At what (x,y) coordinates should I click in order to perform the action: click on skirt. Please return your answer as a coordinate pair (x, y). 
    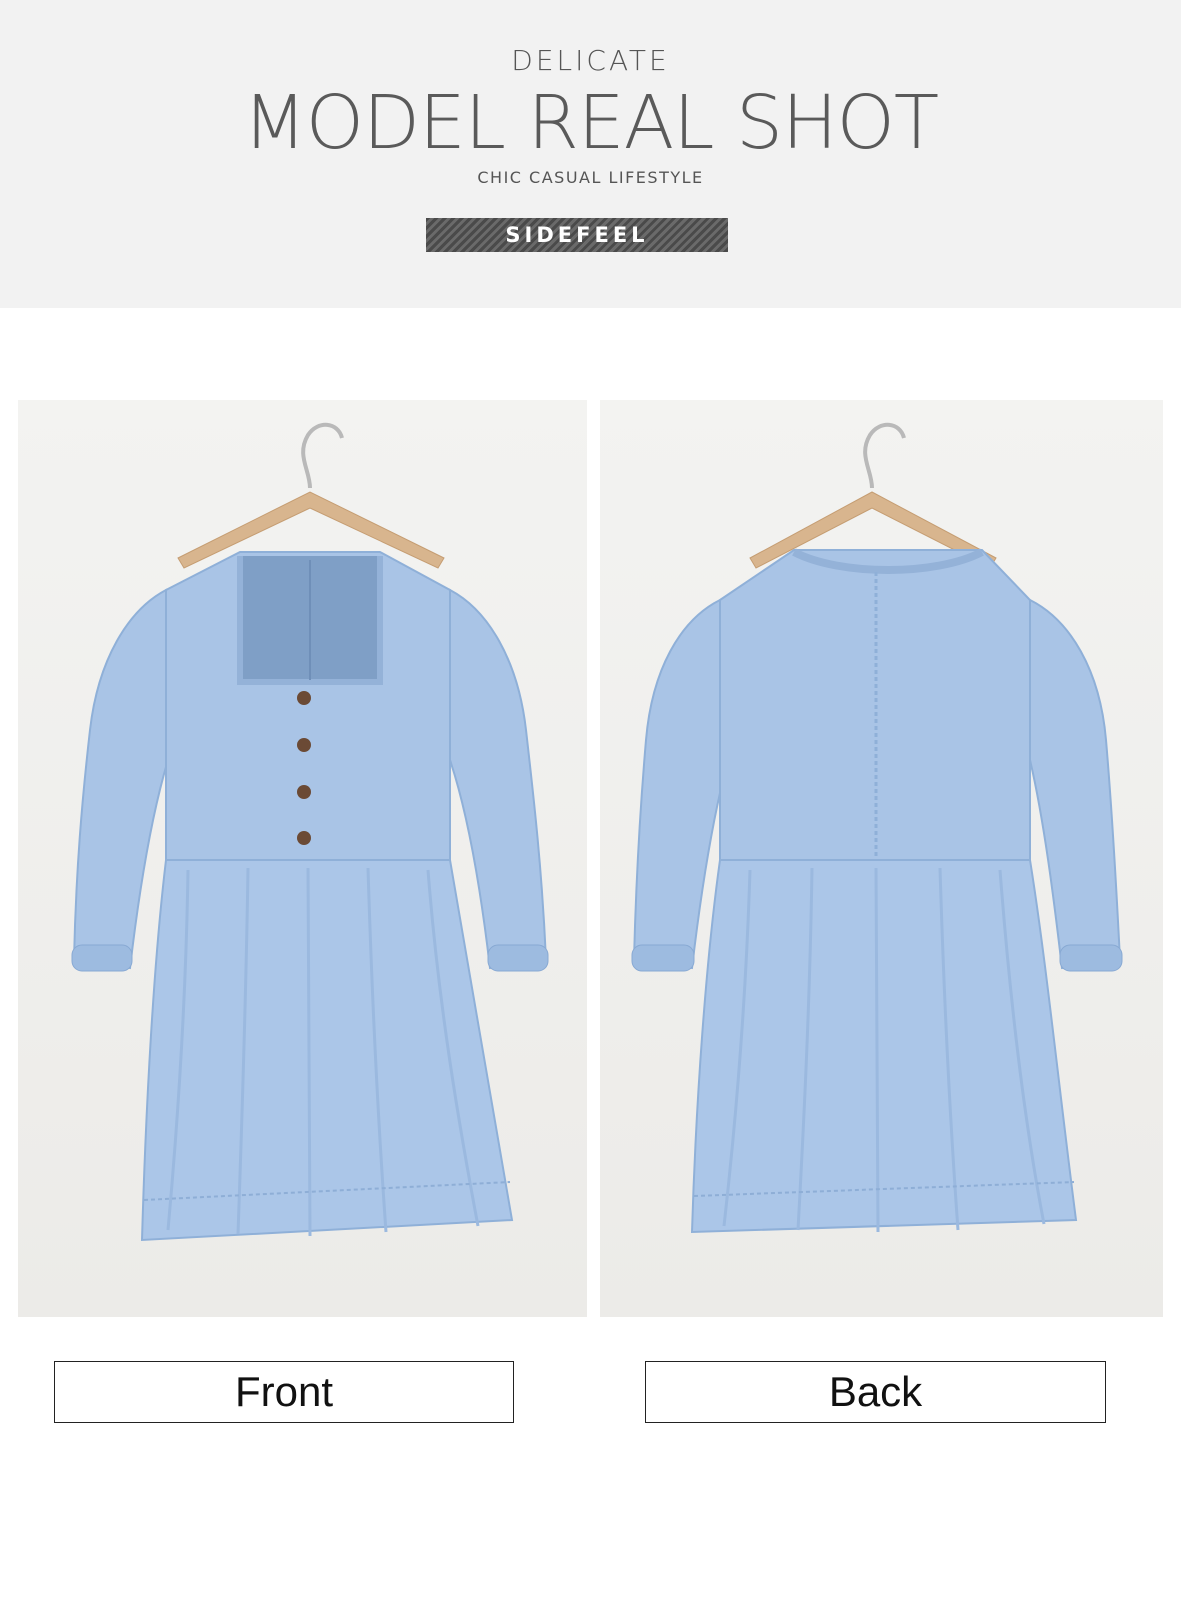
    Looking at the image, I should click on (327, 1050).